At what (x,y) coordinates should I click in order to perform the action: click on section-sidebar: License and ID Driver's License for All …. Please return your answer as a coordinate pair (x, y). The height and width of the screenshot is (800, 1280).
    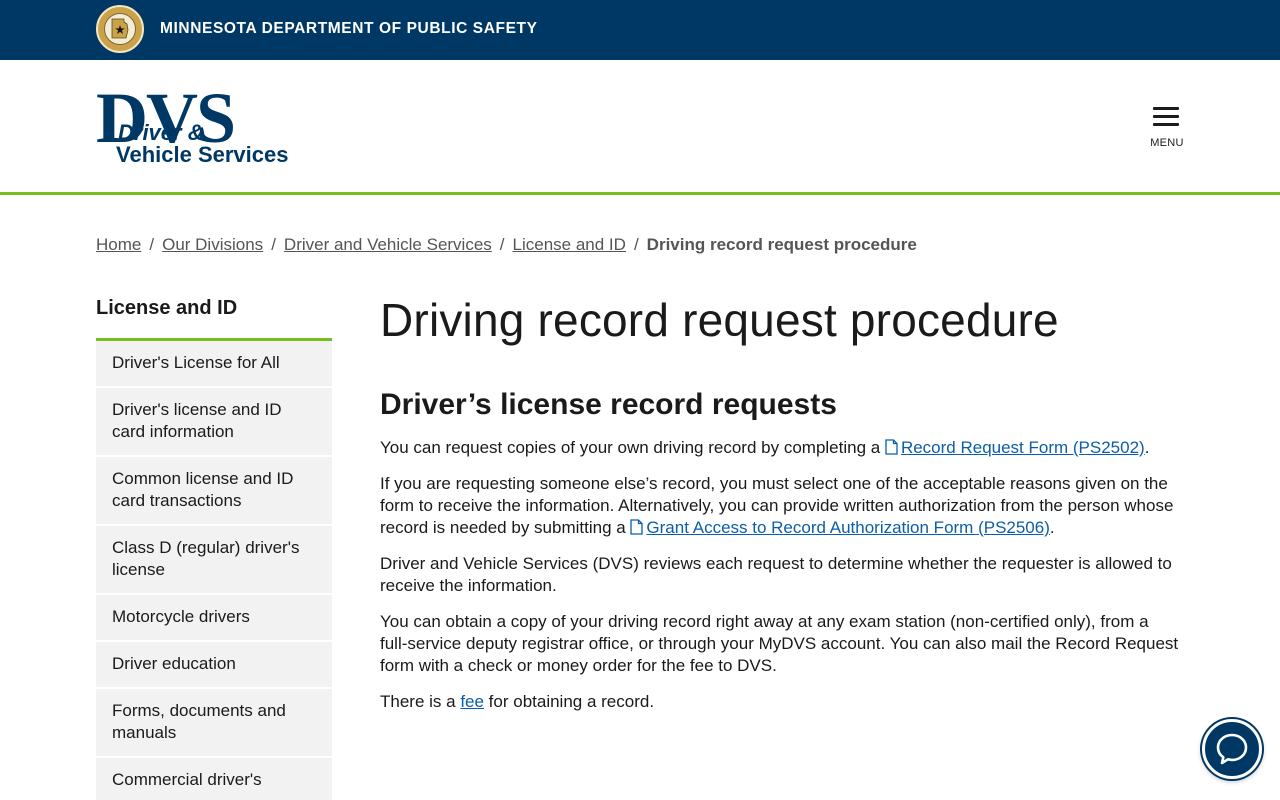
    Looking at the image, I should click on (214, 548).